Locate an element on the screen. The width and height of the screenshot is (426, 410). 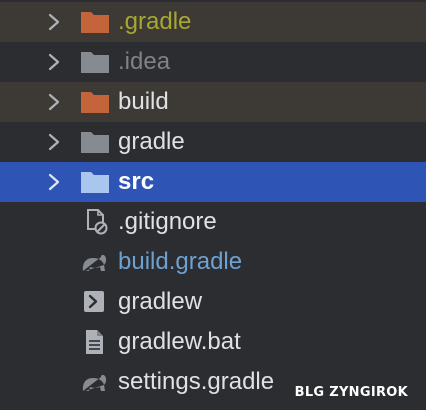
tree-item-gradlew: gradlew is located at coordinates (213, 302).